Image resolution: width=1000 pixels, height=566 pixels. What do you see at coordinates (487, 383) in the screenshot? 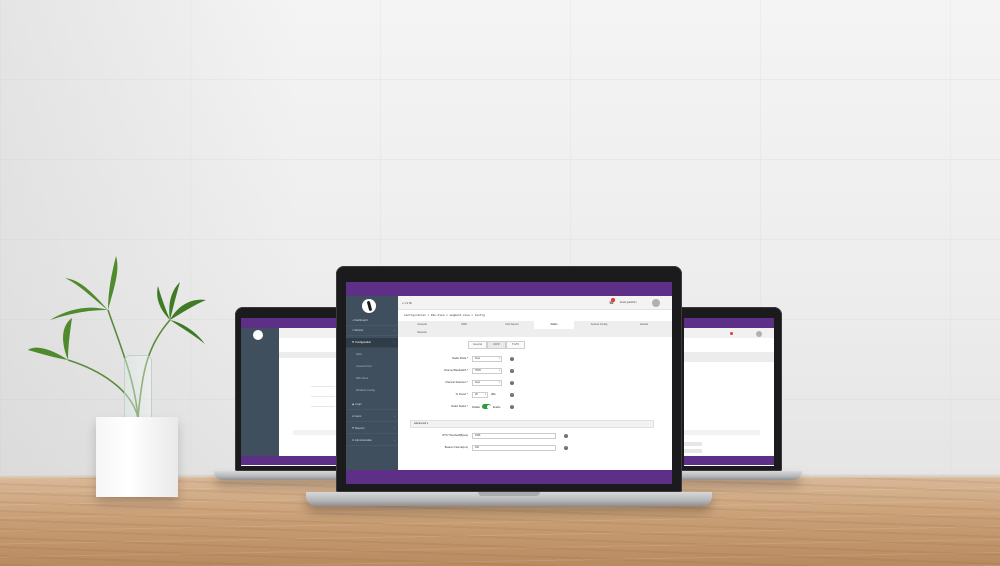
I see `channel-selection-select: Auto ▾` at bounding box center [487, 383].